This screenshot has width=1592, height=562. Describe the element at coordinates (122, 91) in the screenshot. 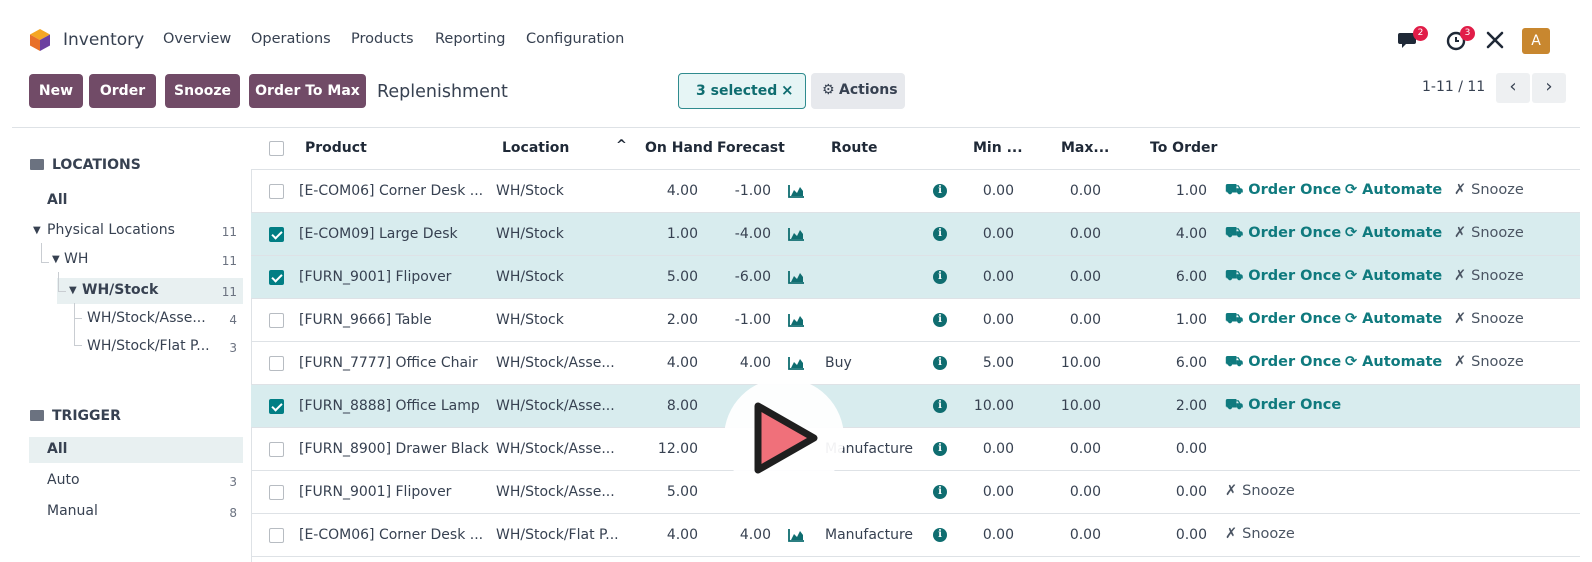

I see `order-button: Order` at that location.